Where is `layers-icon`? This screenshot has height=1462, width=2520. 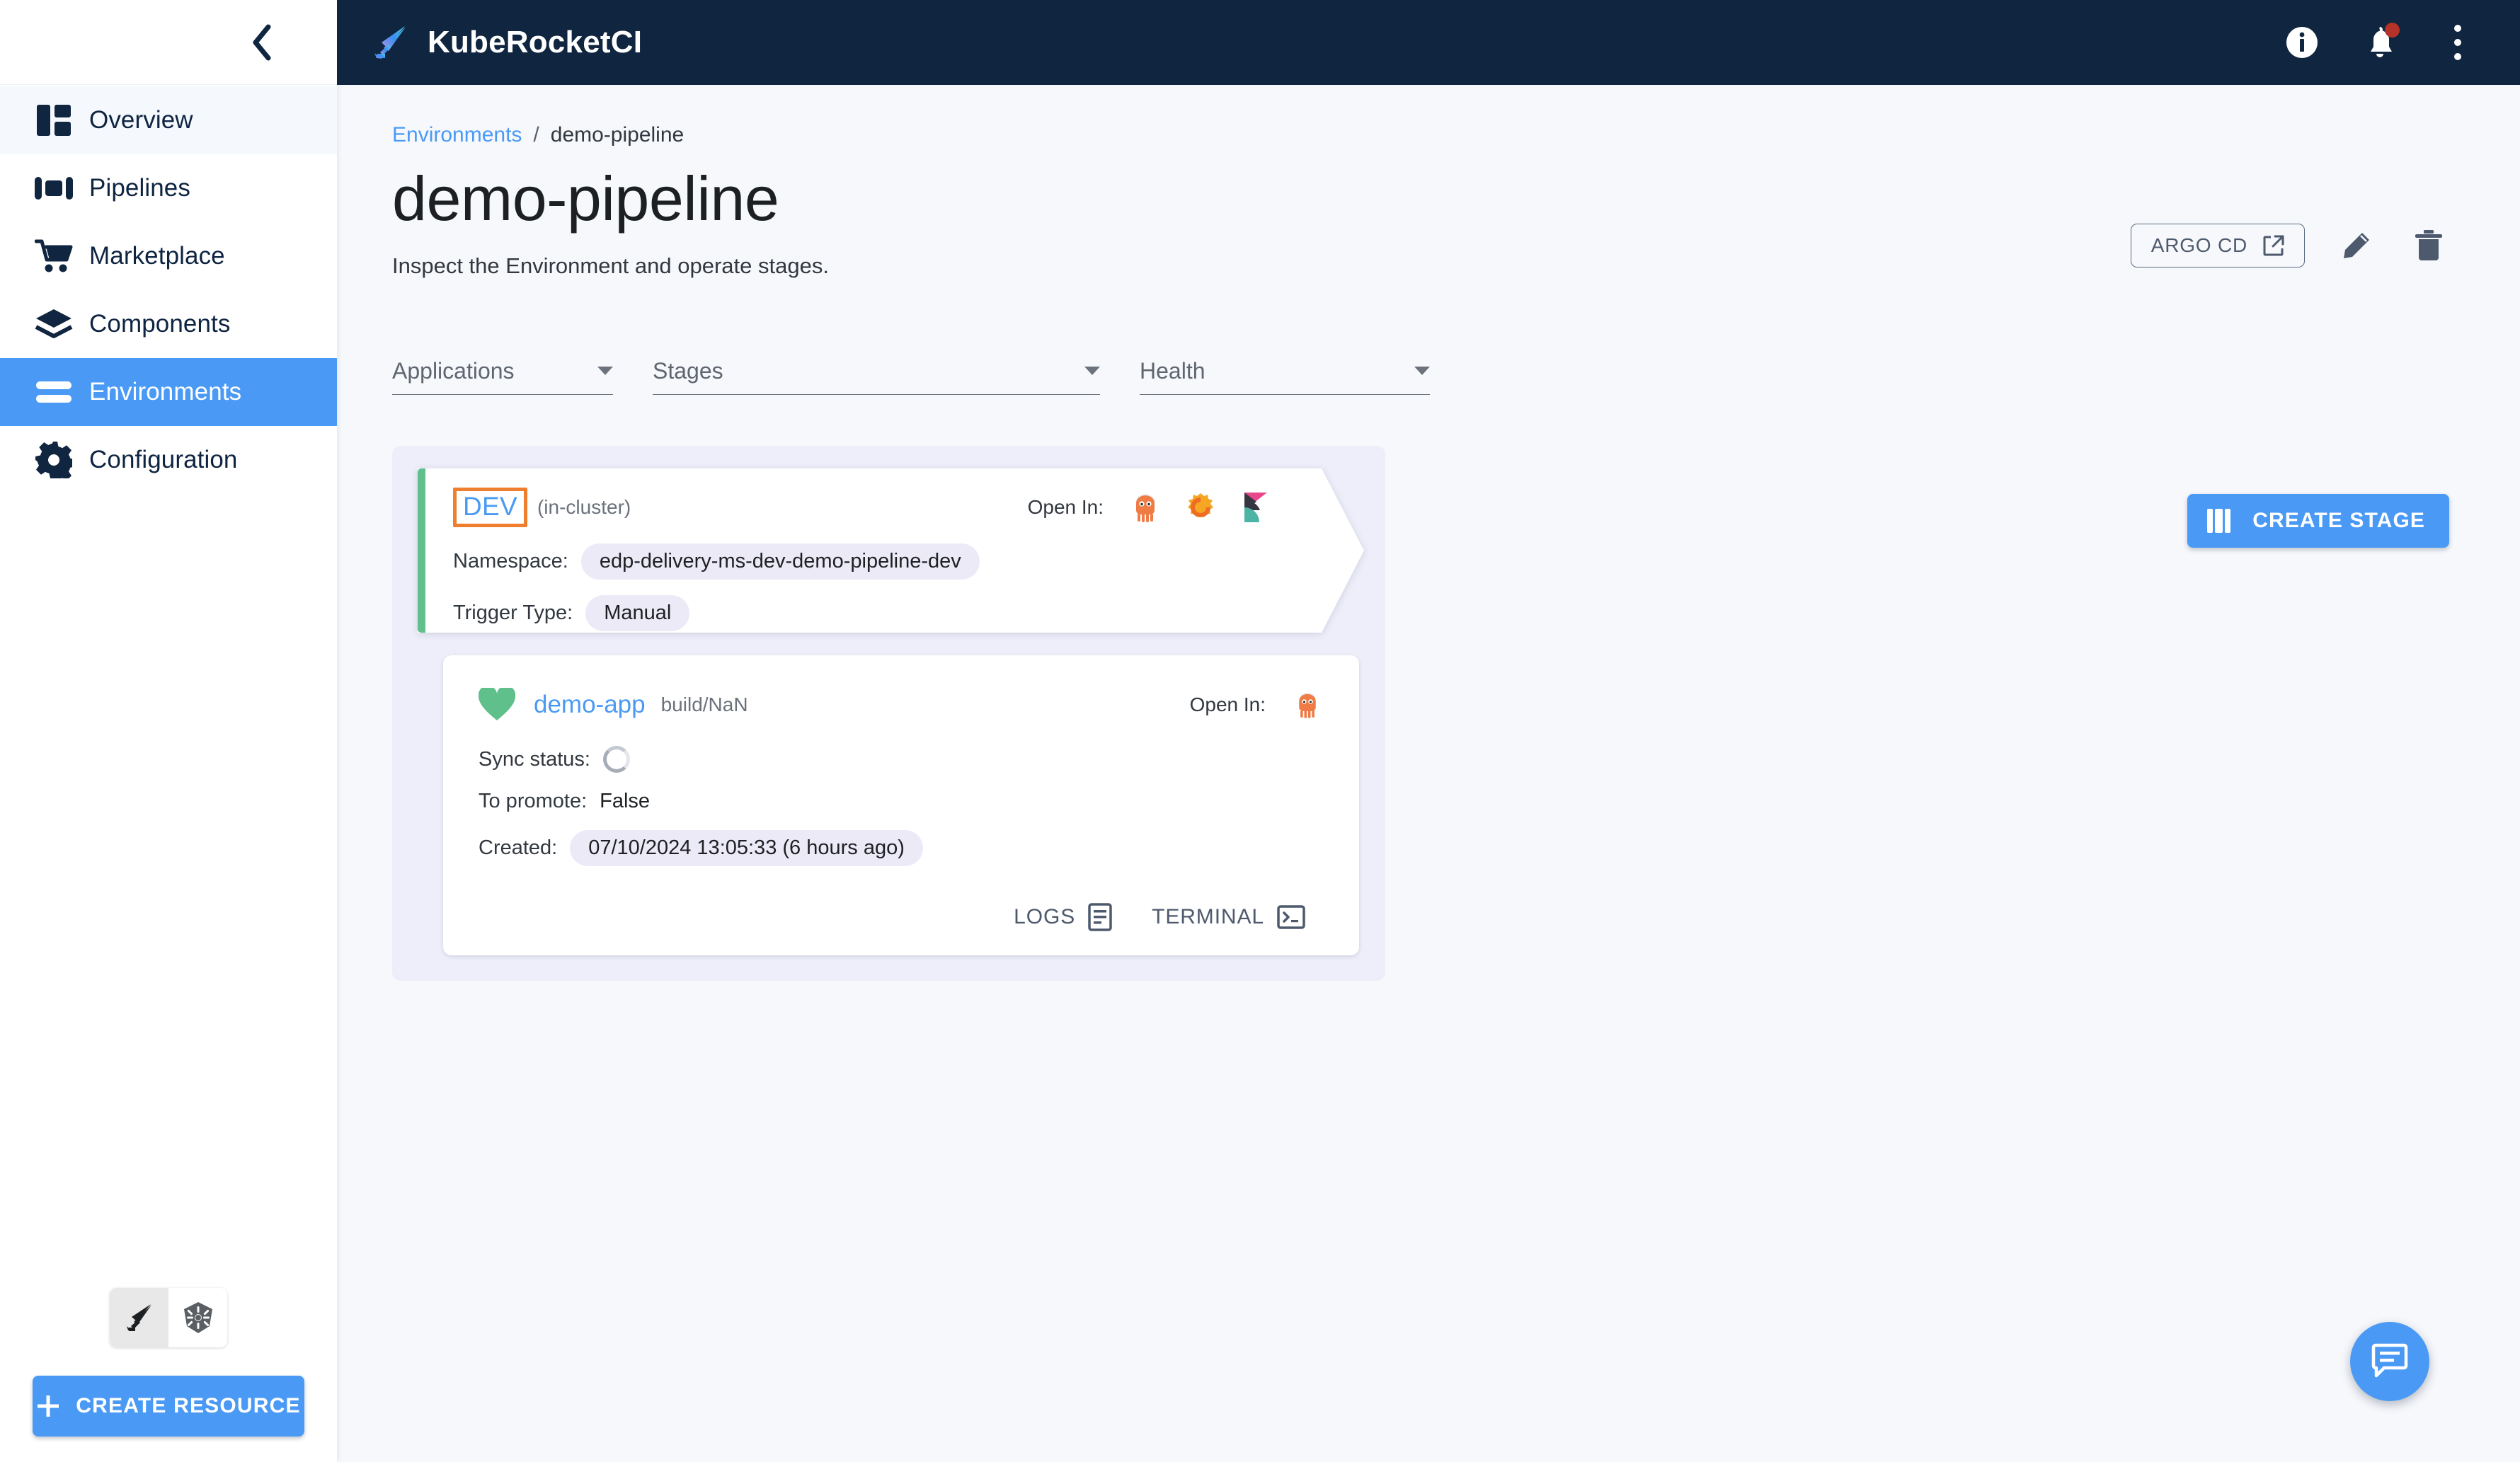
layers-icon is located at coordinates (54, 324).